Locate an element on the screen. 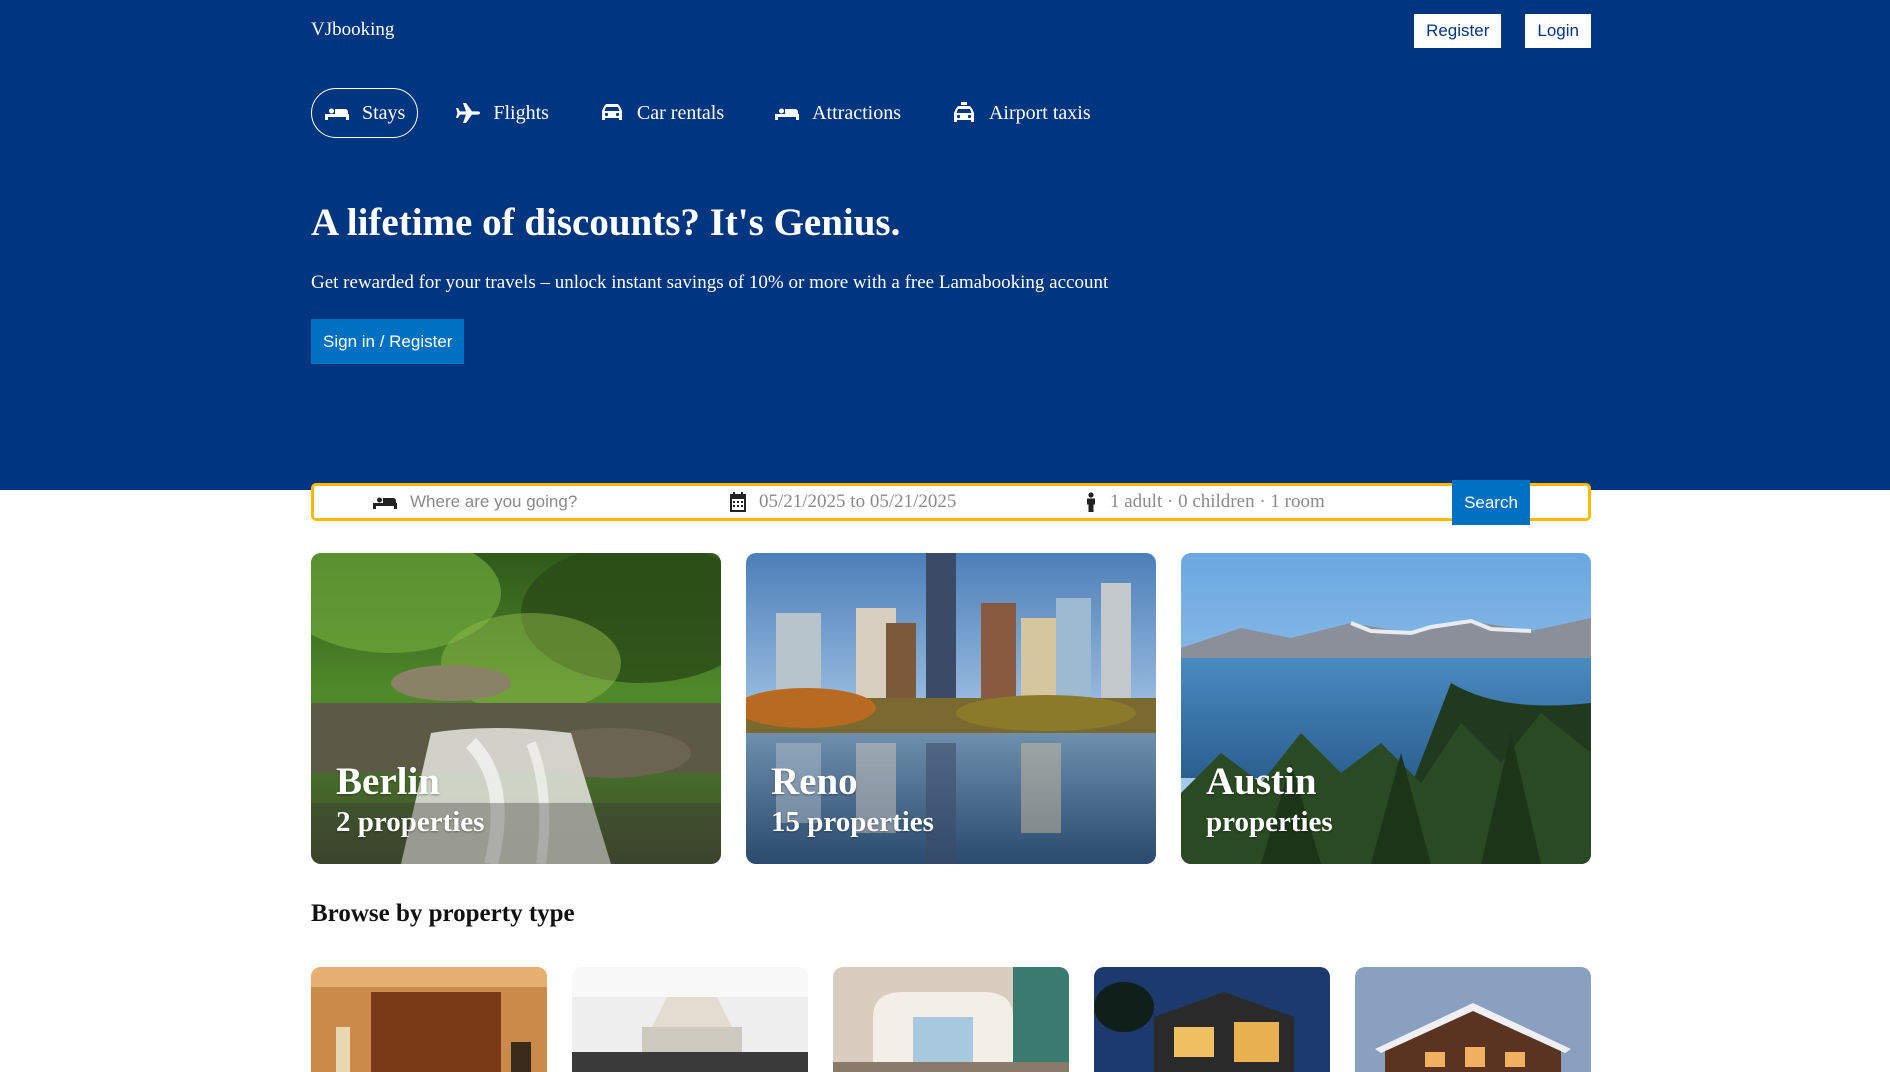 This screenshot has width=1890, height=1072. calendar-icon is located at coordinates (738, 502).